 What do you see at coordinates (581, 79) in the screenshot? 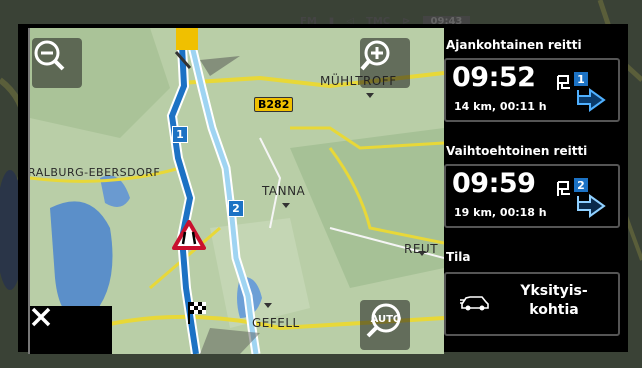
I see `current-route-number: 1` at bounding box center [581, 79].